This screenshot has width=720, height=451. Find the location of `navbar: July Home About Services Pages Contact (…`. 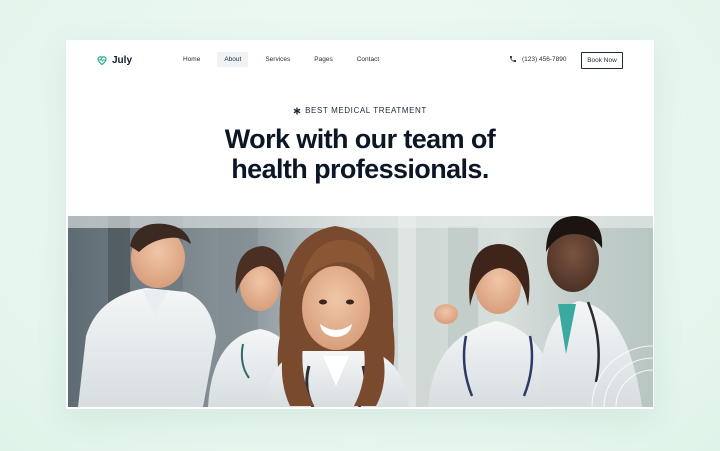

navbar: July Home About Services Pages Contact (… is located at coordinates (360, 61).